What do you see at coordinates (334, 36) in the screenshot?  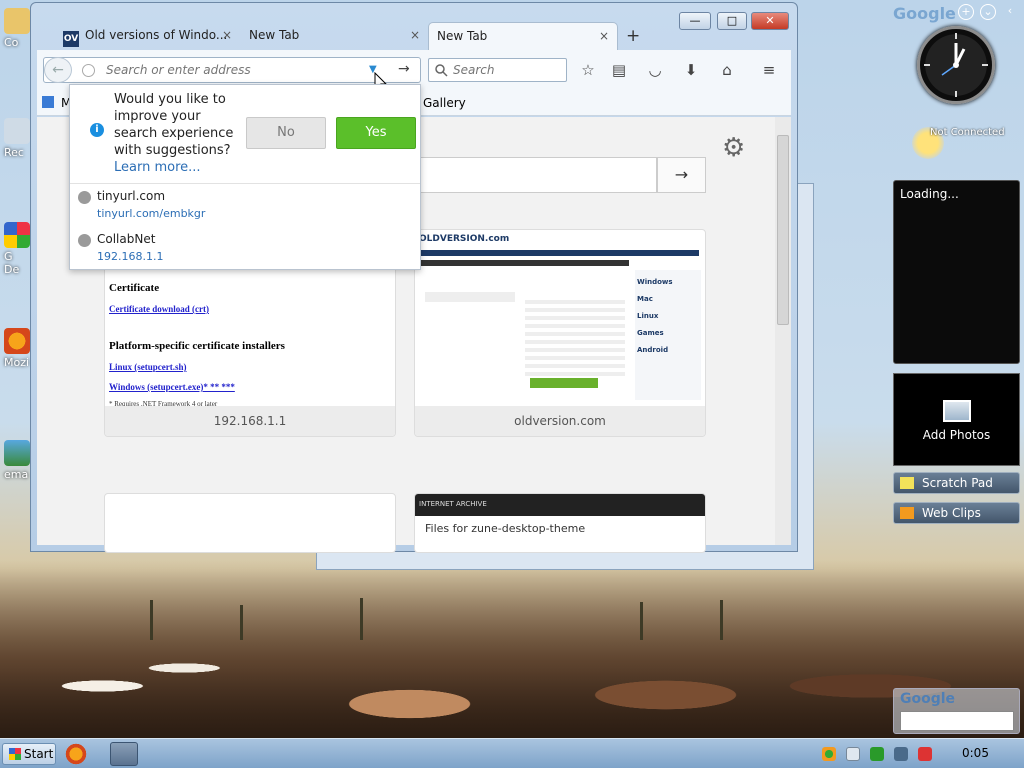 I see `tab-new-tab-1: New Tab ×` at bounding box center [334, 36].